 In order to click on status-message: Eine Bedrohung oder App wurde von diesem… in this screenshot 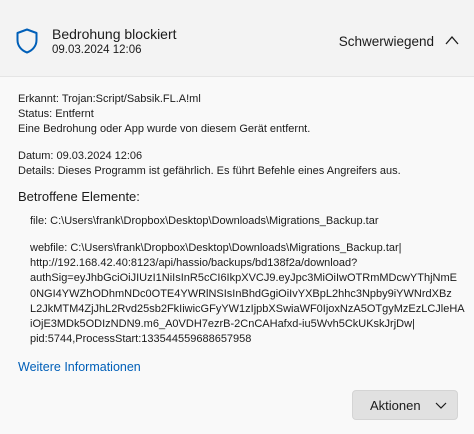, I will do `click(164, 129)`.